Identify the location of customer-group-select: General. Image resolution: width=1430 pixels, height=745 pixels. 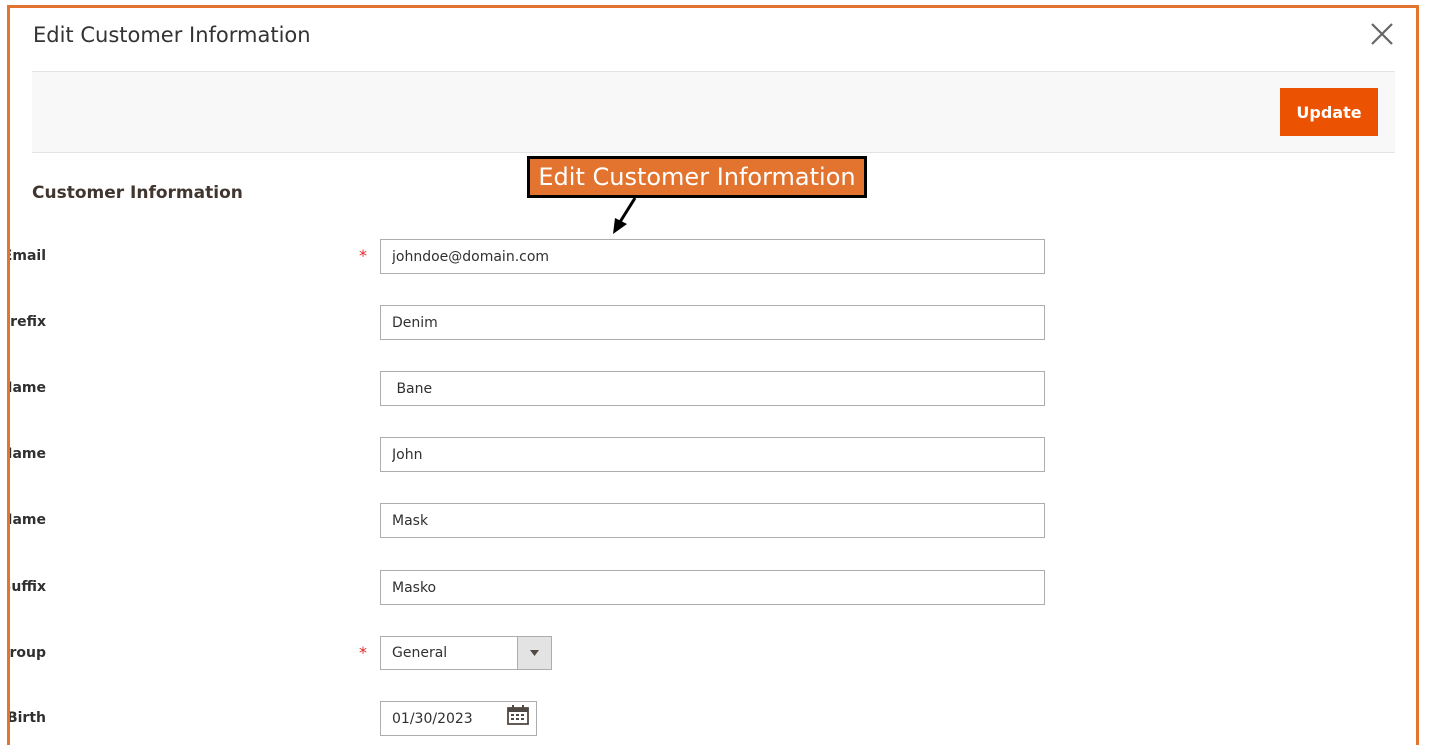
(466, 653).